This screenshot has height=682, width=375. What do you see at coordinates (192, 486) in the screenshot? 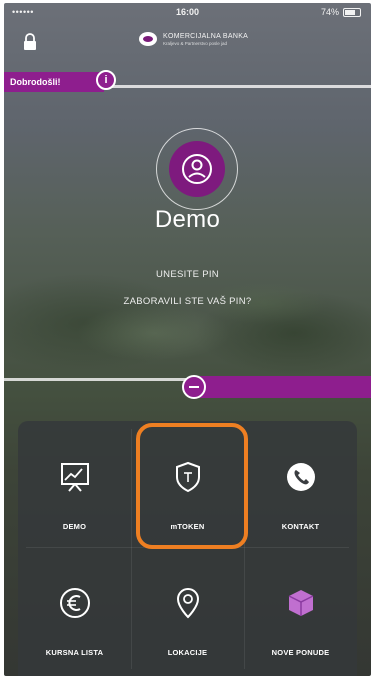
I see `mtoken-highlight` at bounding box center [192, 486].